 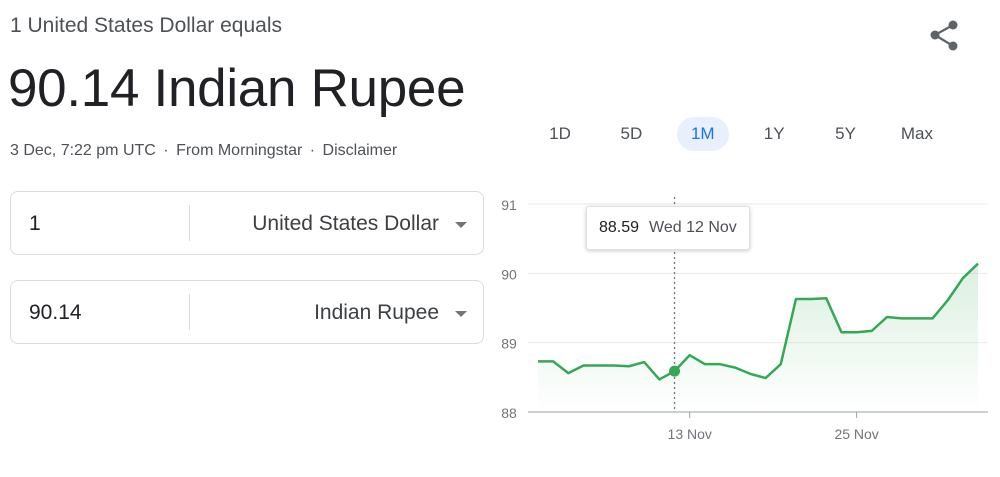 What do you see at coordinates (856, 434) in the screenshot?
I see `x-tick-label: 25 Nov` at bounding box center [856, 434].